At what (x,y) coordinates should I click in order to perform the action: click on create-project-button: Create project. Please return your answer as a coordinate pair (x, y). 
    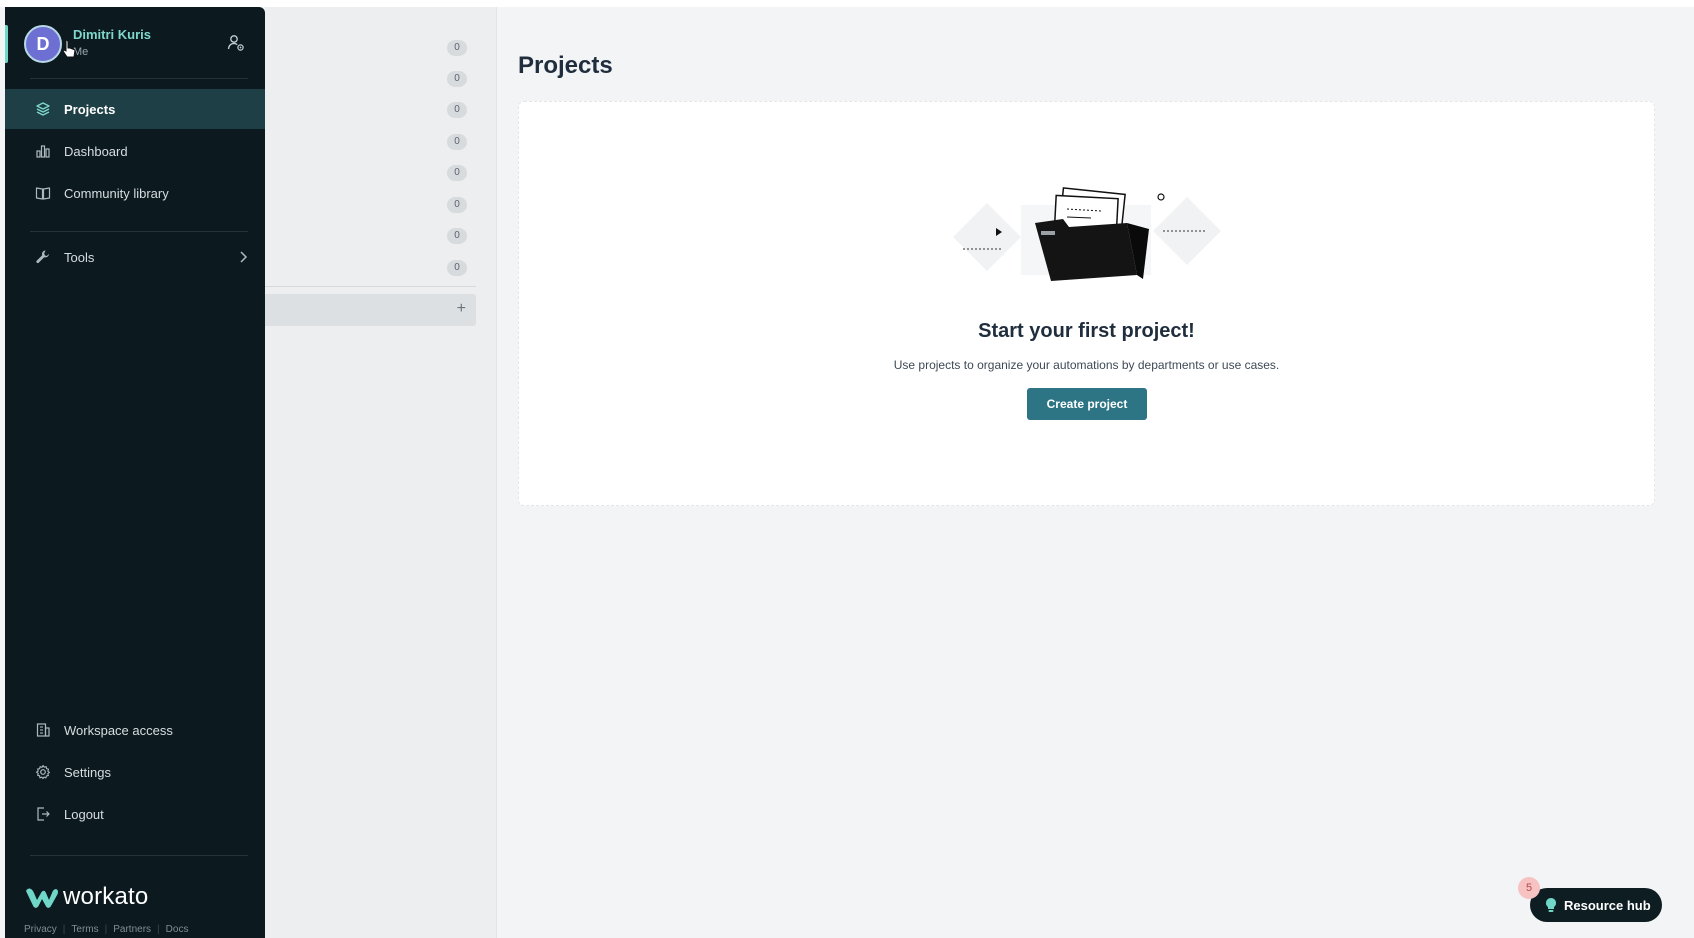
    Looking at the image, I should click on (1087, 404).